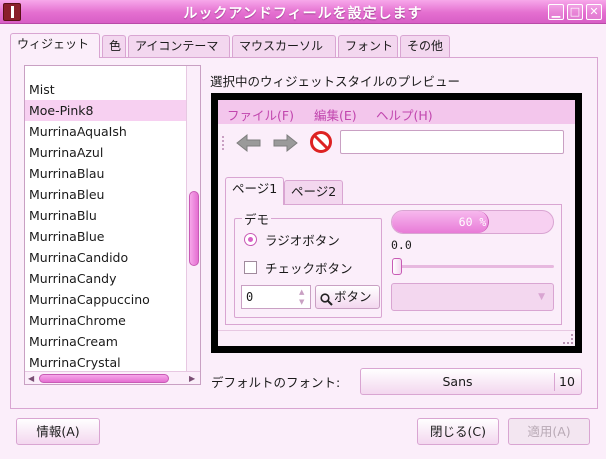 Image resolution: width=606 pixels, height=459 pixels. I want to click on about-button: 情報(A), so click(58, 431).